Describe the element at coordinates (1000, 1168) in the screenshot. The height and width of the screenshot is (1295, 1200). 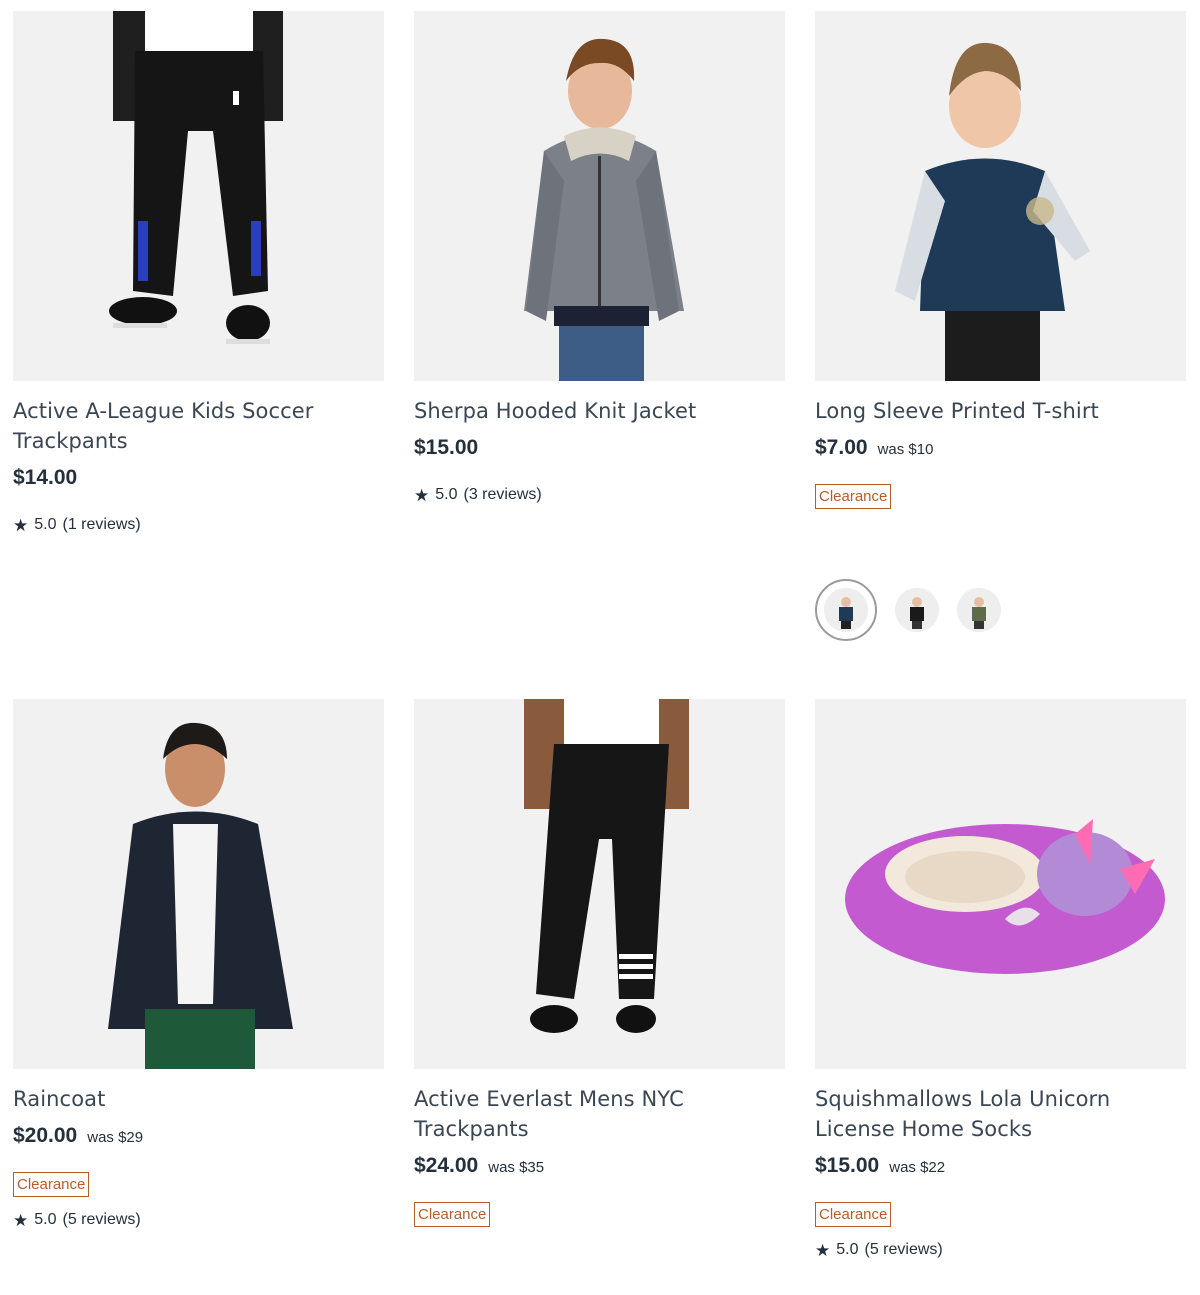
I see `price-row: $15.00 was $22` at that location.